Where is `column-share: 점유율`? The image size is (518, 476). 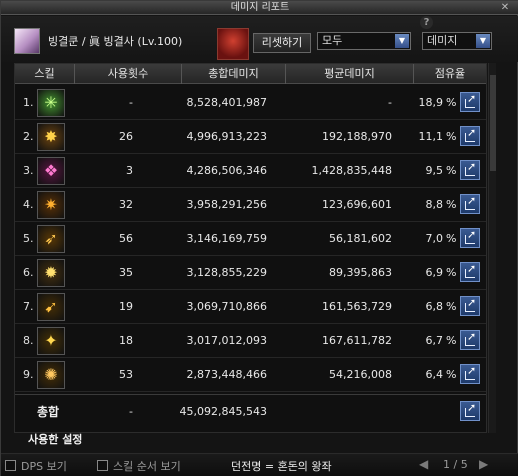 column-share: 점유율 is located at coordinates (450, 74).